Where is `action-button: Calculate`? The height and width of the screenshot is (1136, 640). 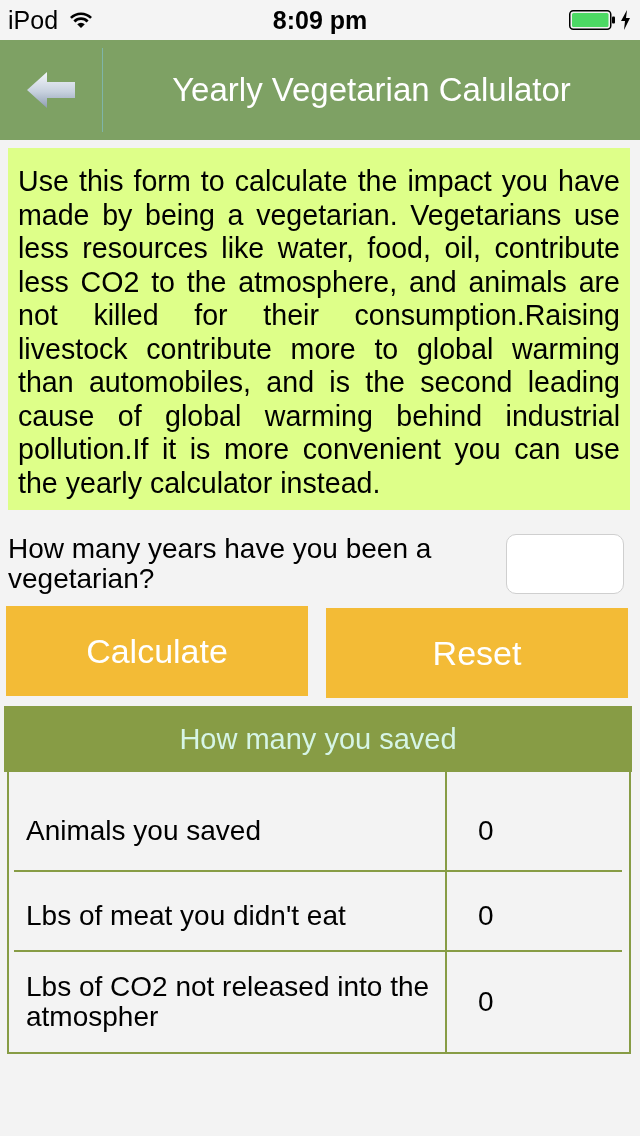
action-button: Calculate is located at coordinates (157, 651).